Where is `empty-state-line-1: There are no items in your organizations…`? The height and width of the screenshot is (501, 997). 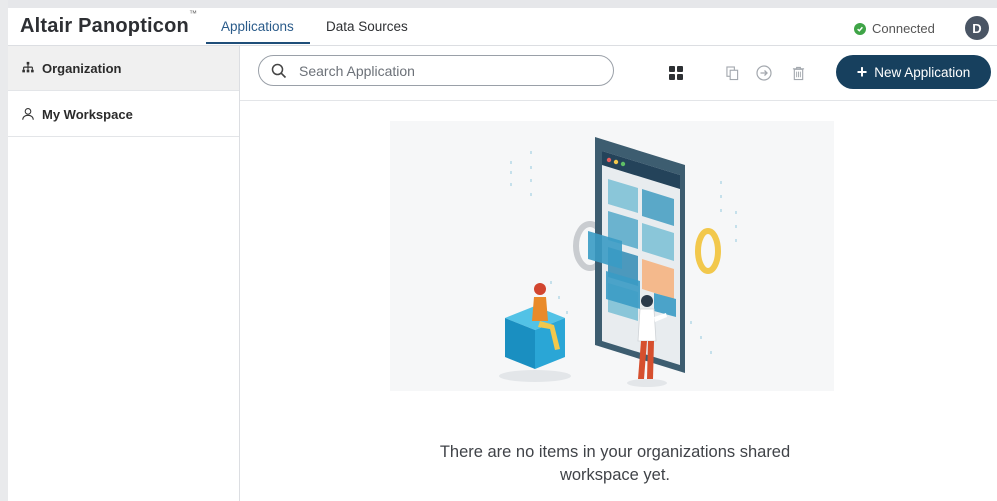
empty-state-line-1: There are no items in your organizations… is located at coordinates (615, 452).